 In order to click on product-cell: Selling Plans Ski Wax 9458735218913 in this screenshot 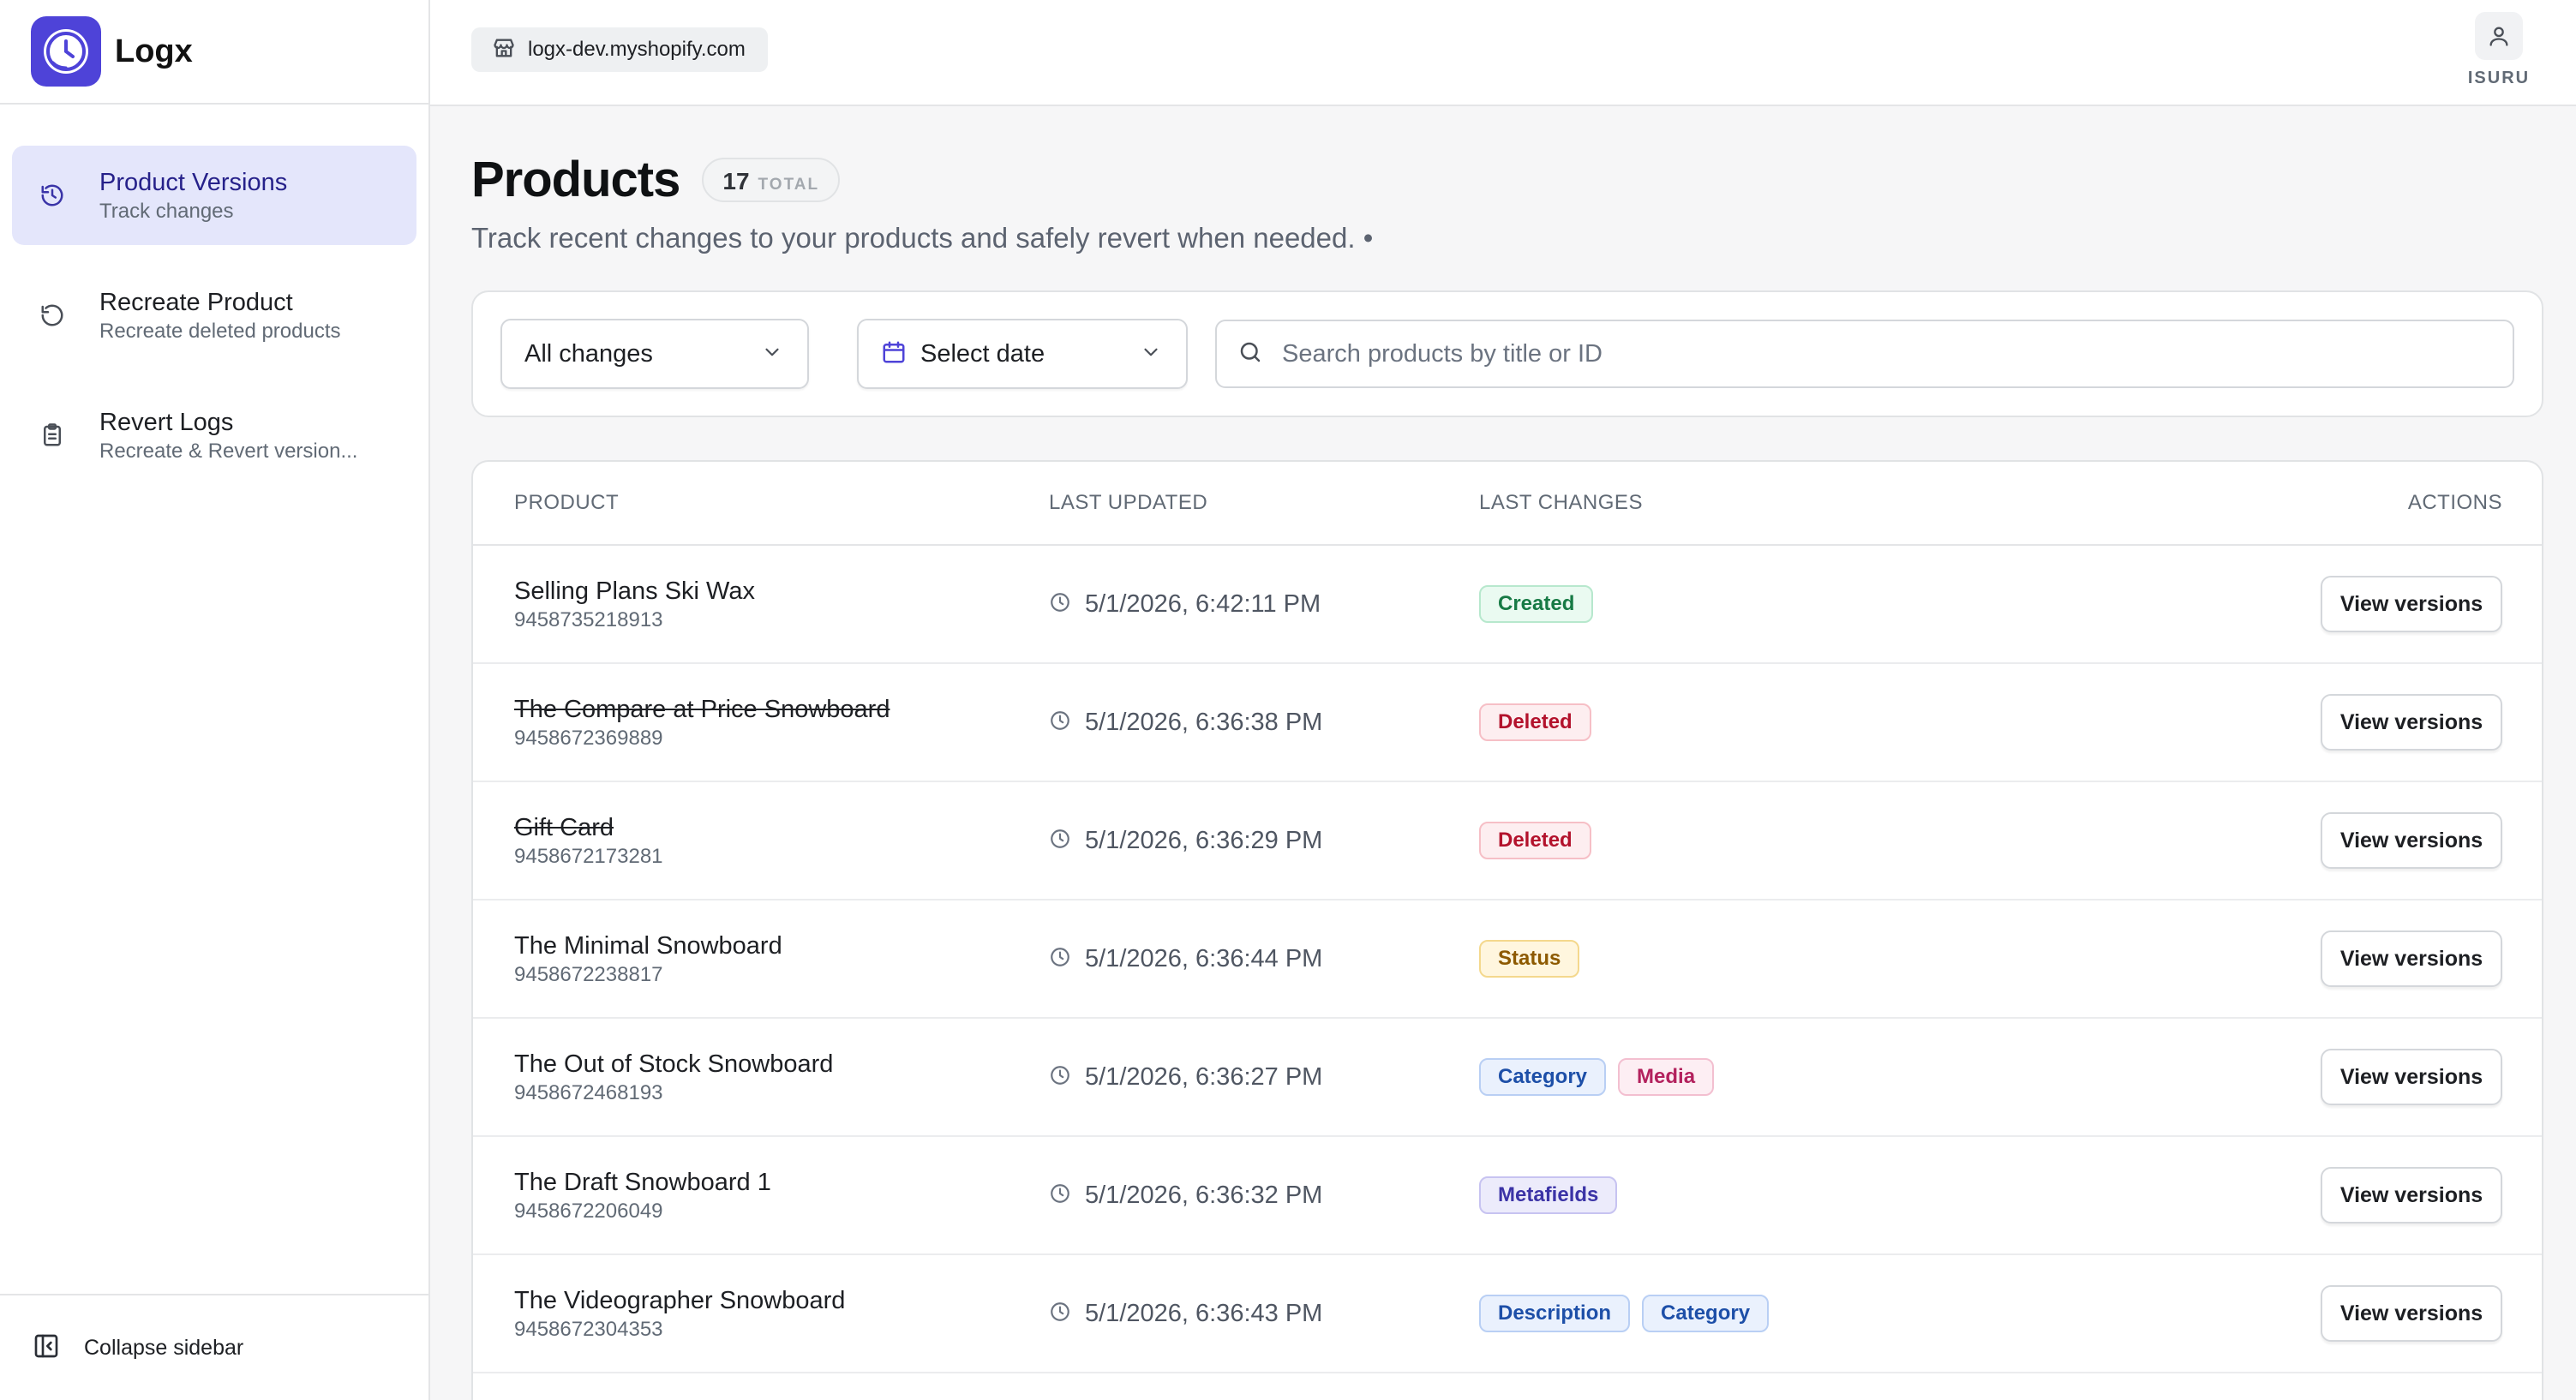, I will do `click(761, 604)`.